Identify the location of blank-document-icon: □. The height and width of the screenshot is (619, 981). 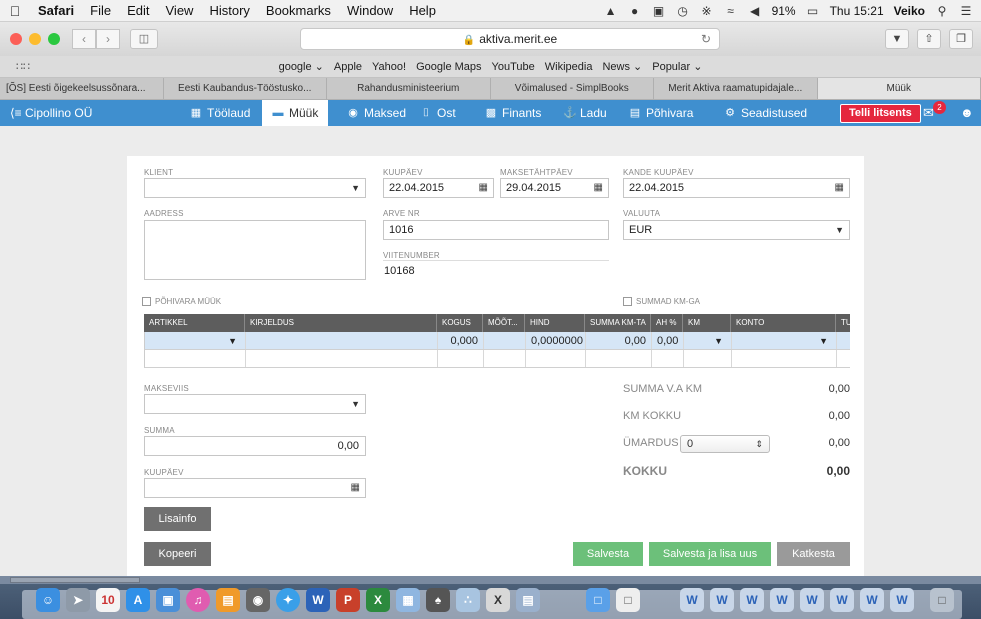
(628, 600).